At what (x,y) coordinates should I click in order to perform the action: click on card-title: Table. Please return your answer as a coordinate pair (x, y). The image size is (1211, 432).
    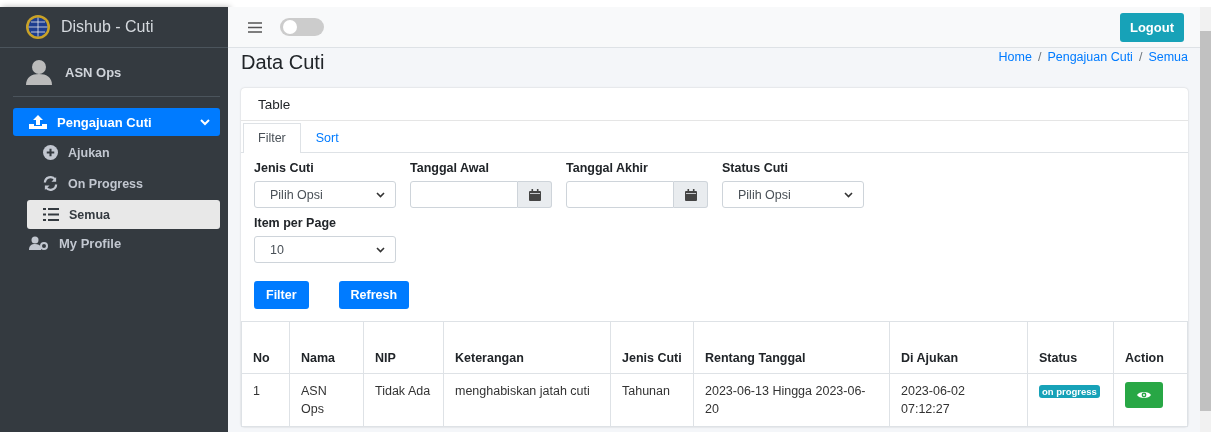
    Looking at the image, I should click on (274, 104).